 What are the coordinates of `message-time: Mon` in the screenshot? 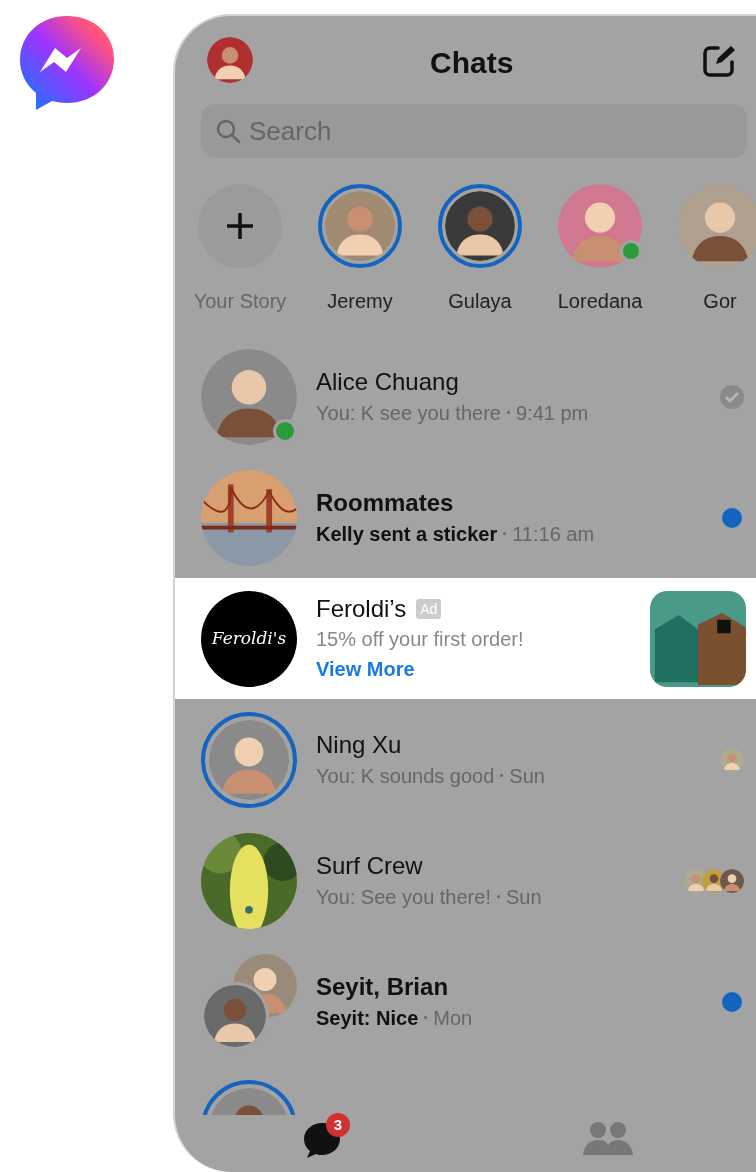 It's located at (453, 1018).